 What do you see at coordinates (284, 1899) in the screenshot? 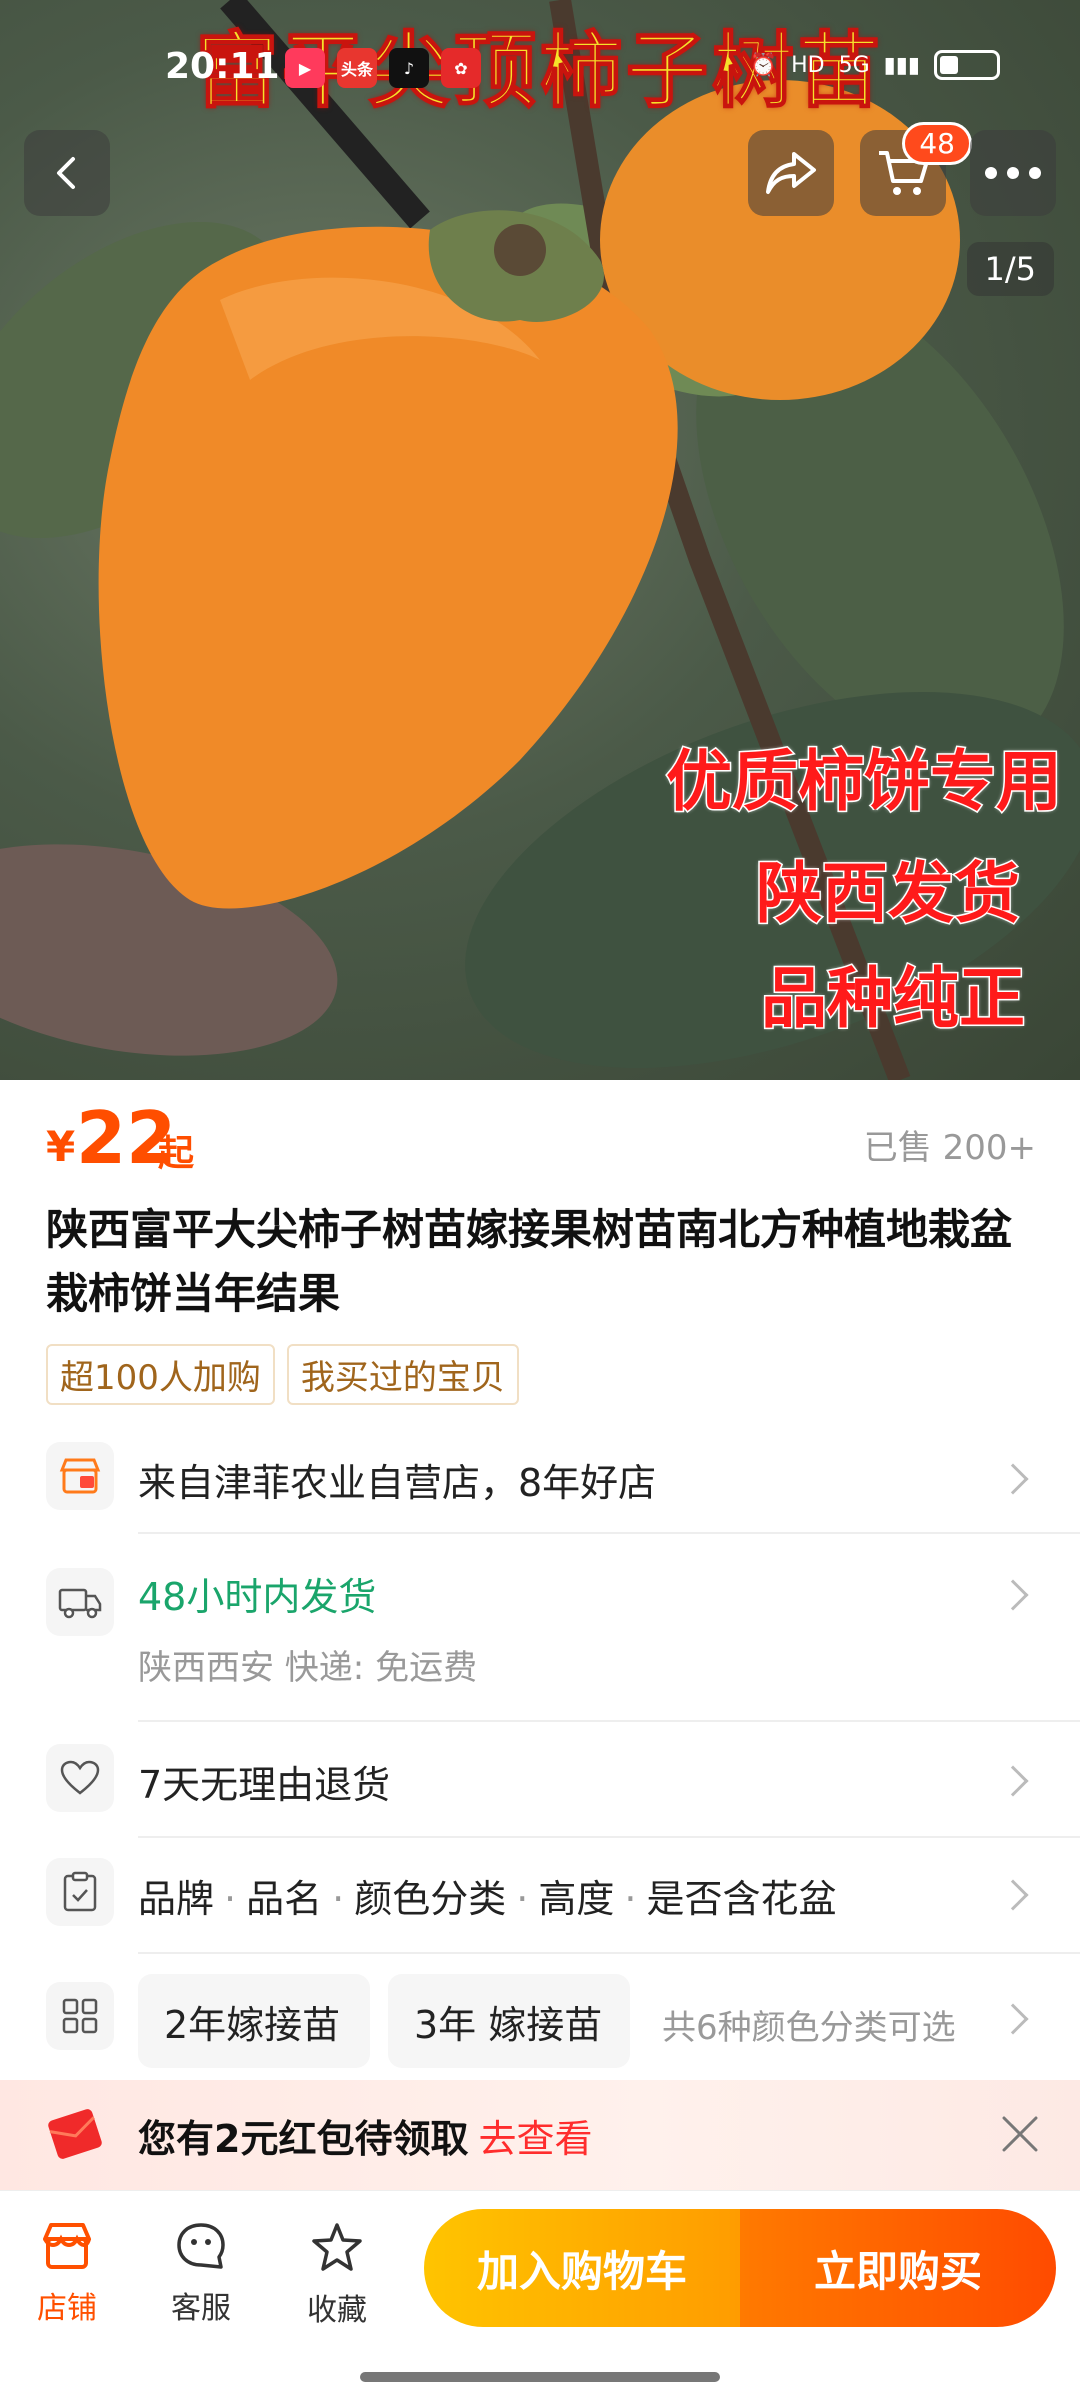
I see `param-name: 品名` at bounding box center [284, 1899].